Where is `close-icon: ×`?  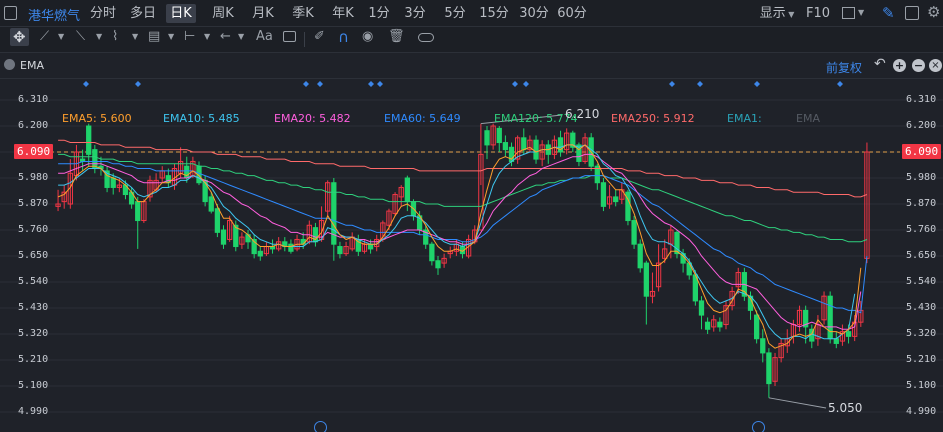
close-icon: × is located at coordinates (935, 65).